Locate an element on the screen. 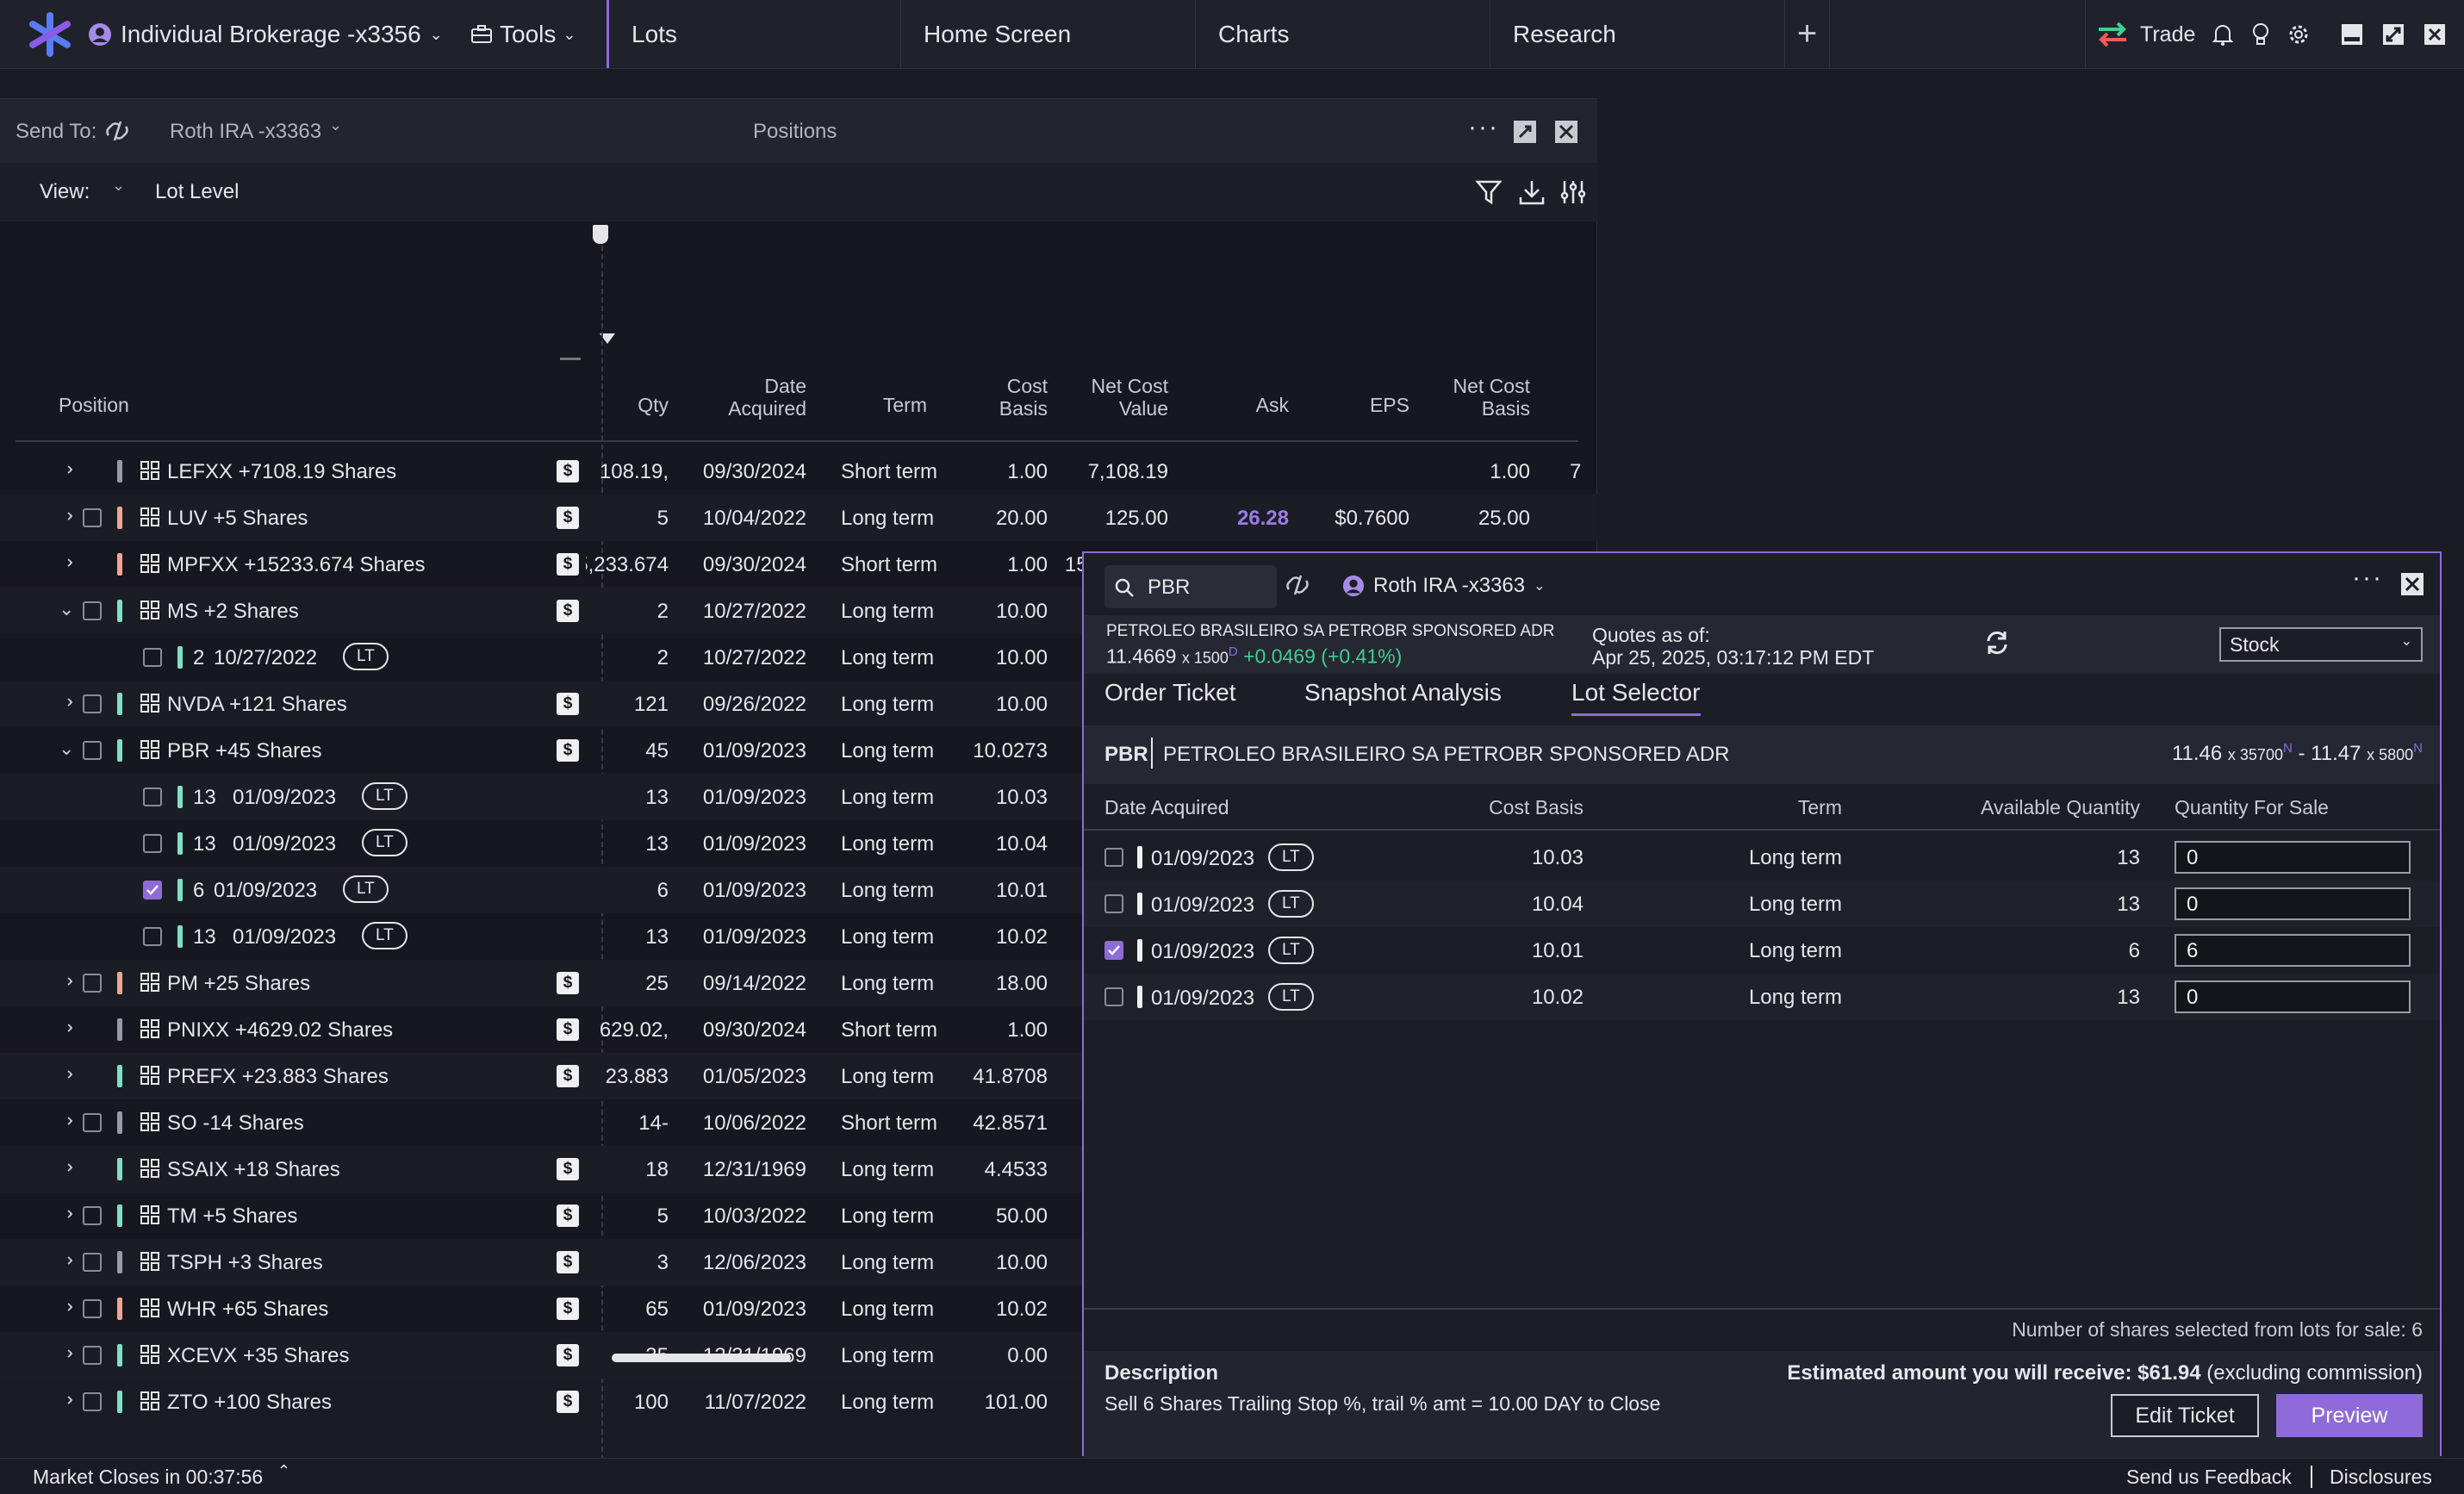  tools-menu: Tools ⌄ is located at coordinates (523, 34).